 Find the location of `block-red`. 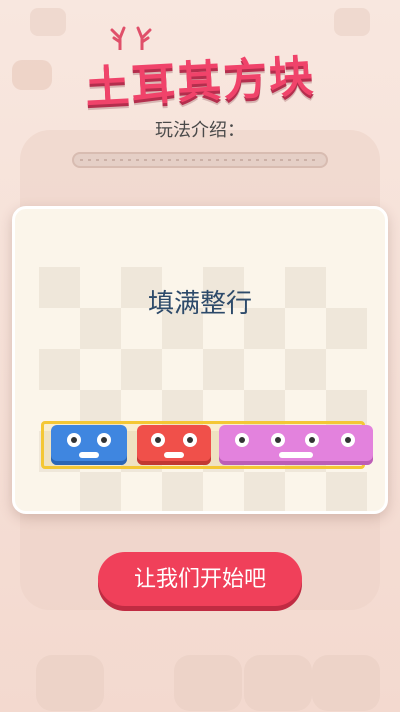

block-red is located at coordinates (174, 445).